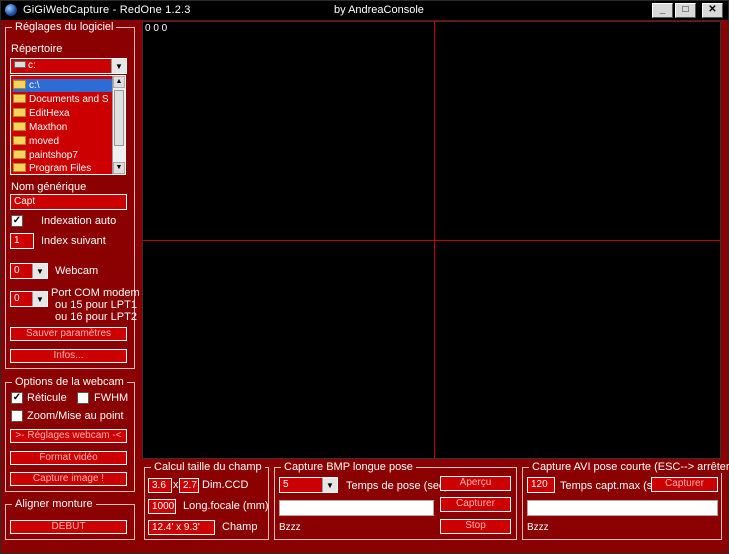  Describe the element at coordinates (60, 168) in the screenshot. I see `folder-item-label: Program Files` at that location.